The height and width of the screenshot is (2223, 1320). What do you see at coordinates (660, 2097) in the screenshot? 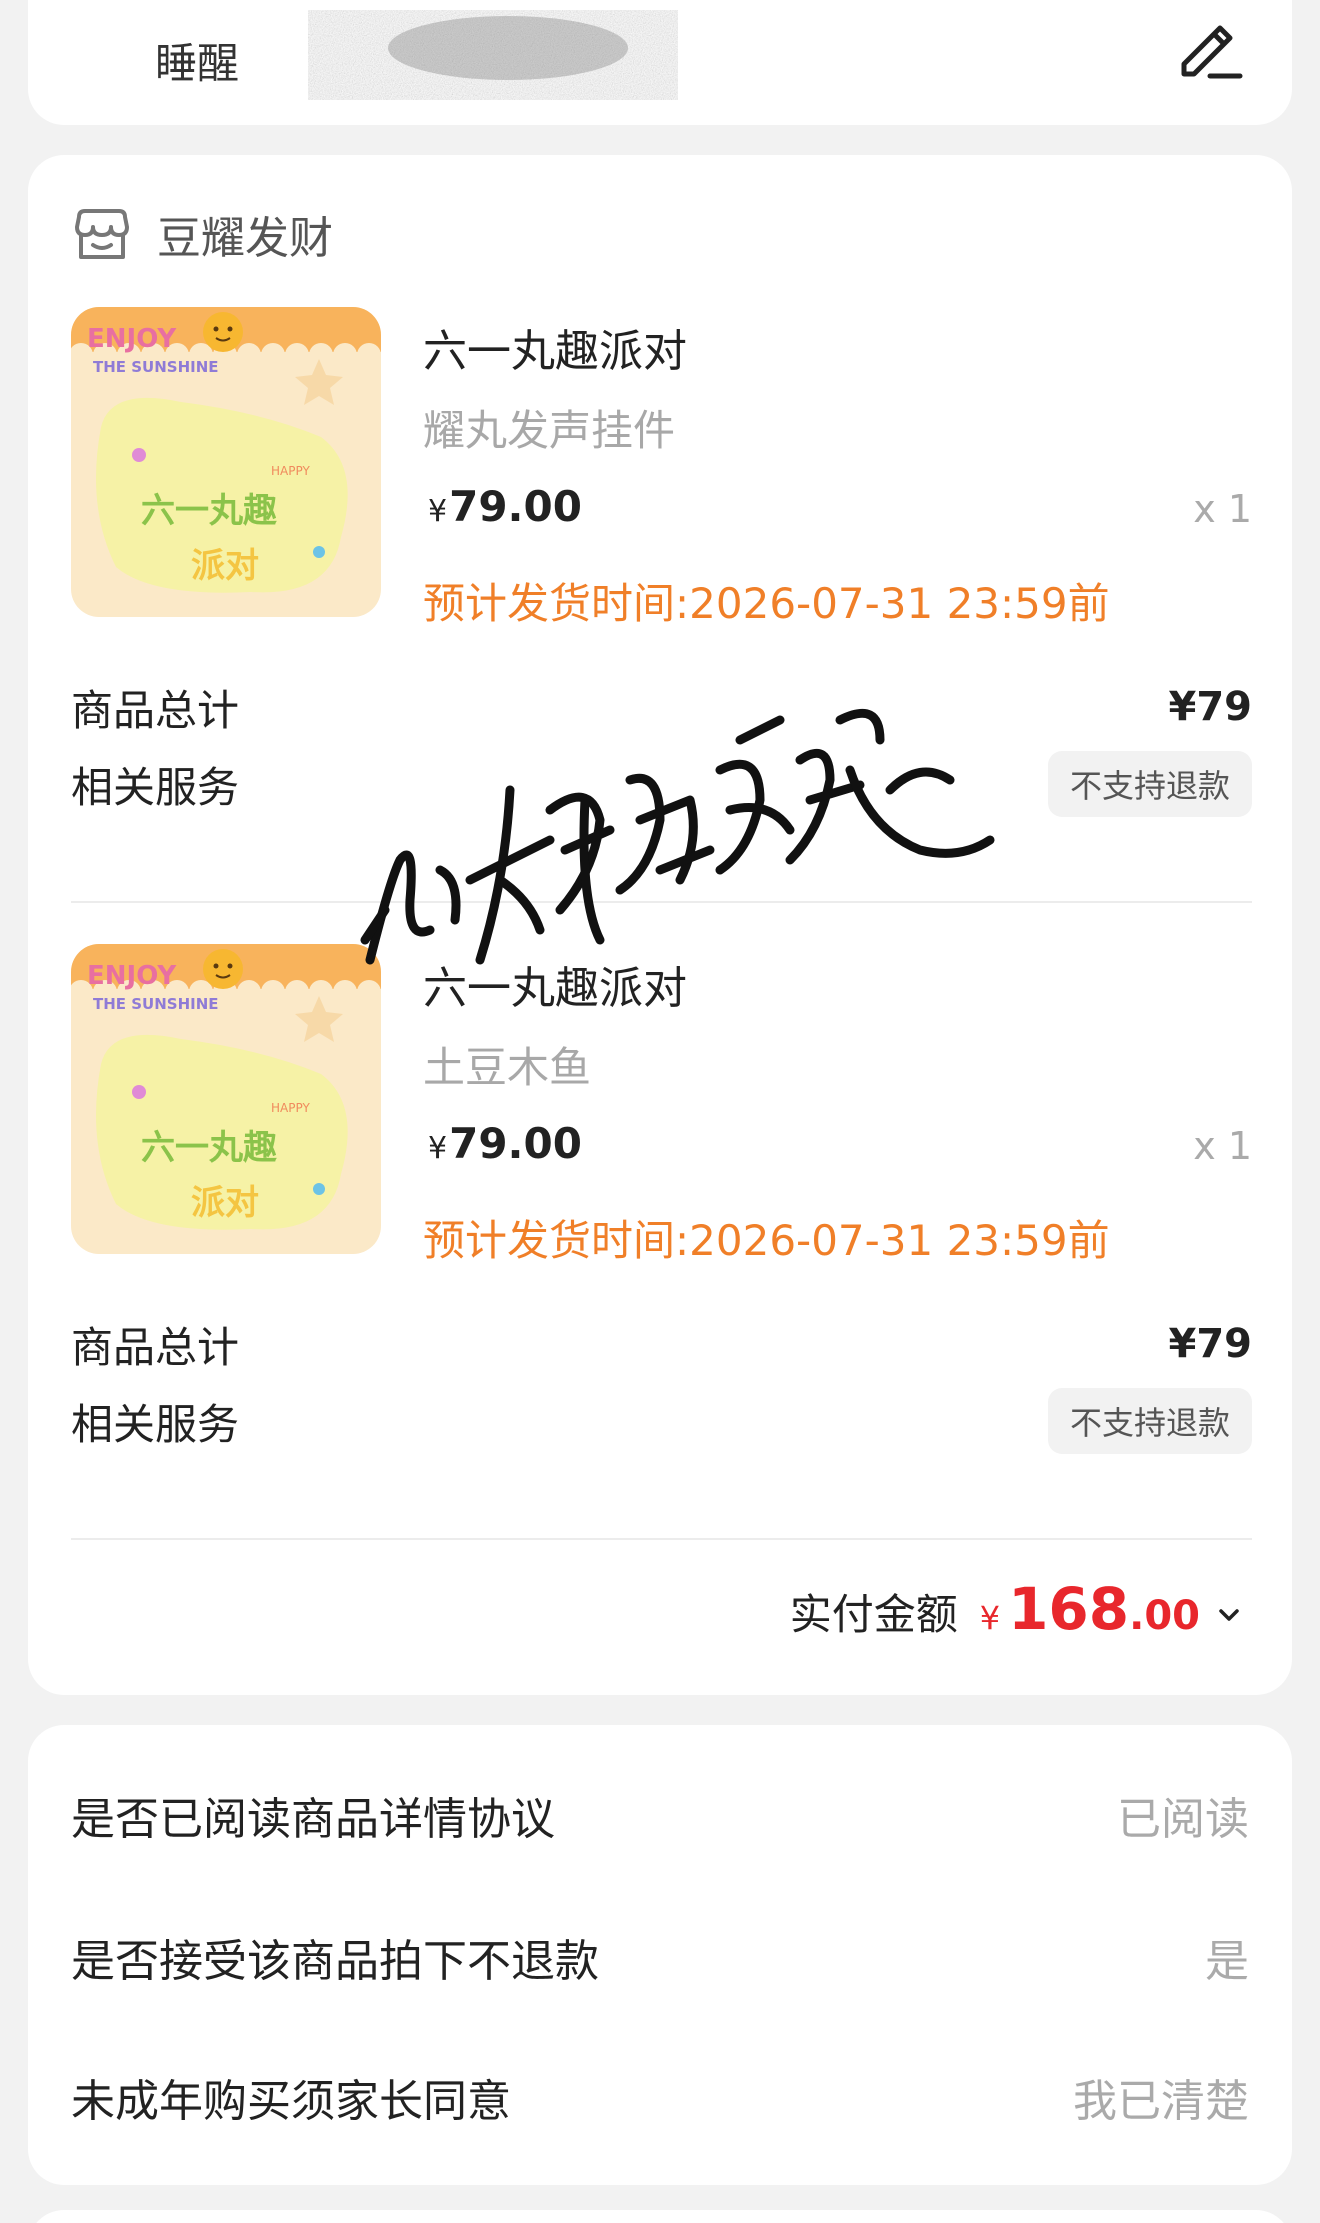
I see `agreement-row: 未成年购买须家长同意 我已清楚` at bounding box center [660, 2097].